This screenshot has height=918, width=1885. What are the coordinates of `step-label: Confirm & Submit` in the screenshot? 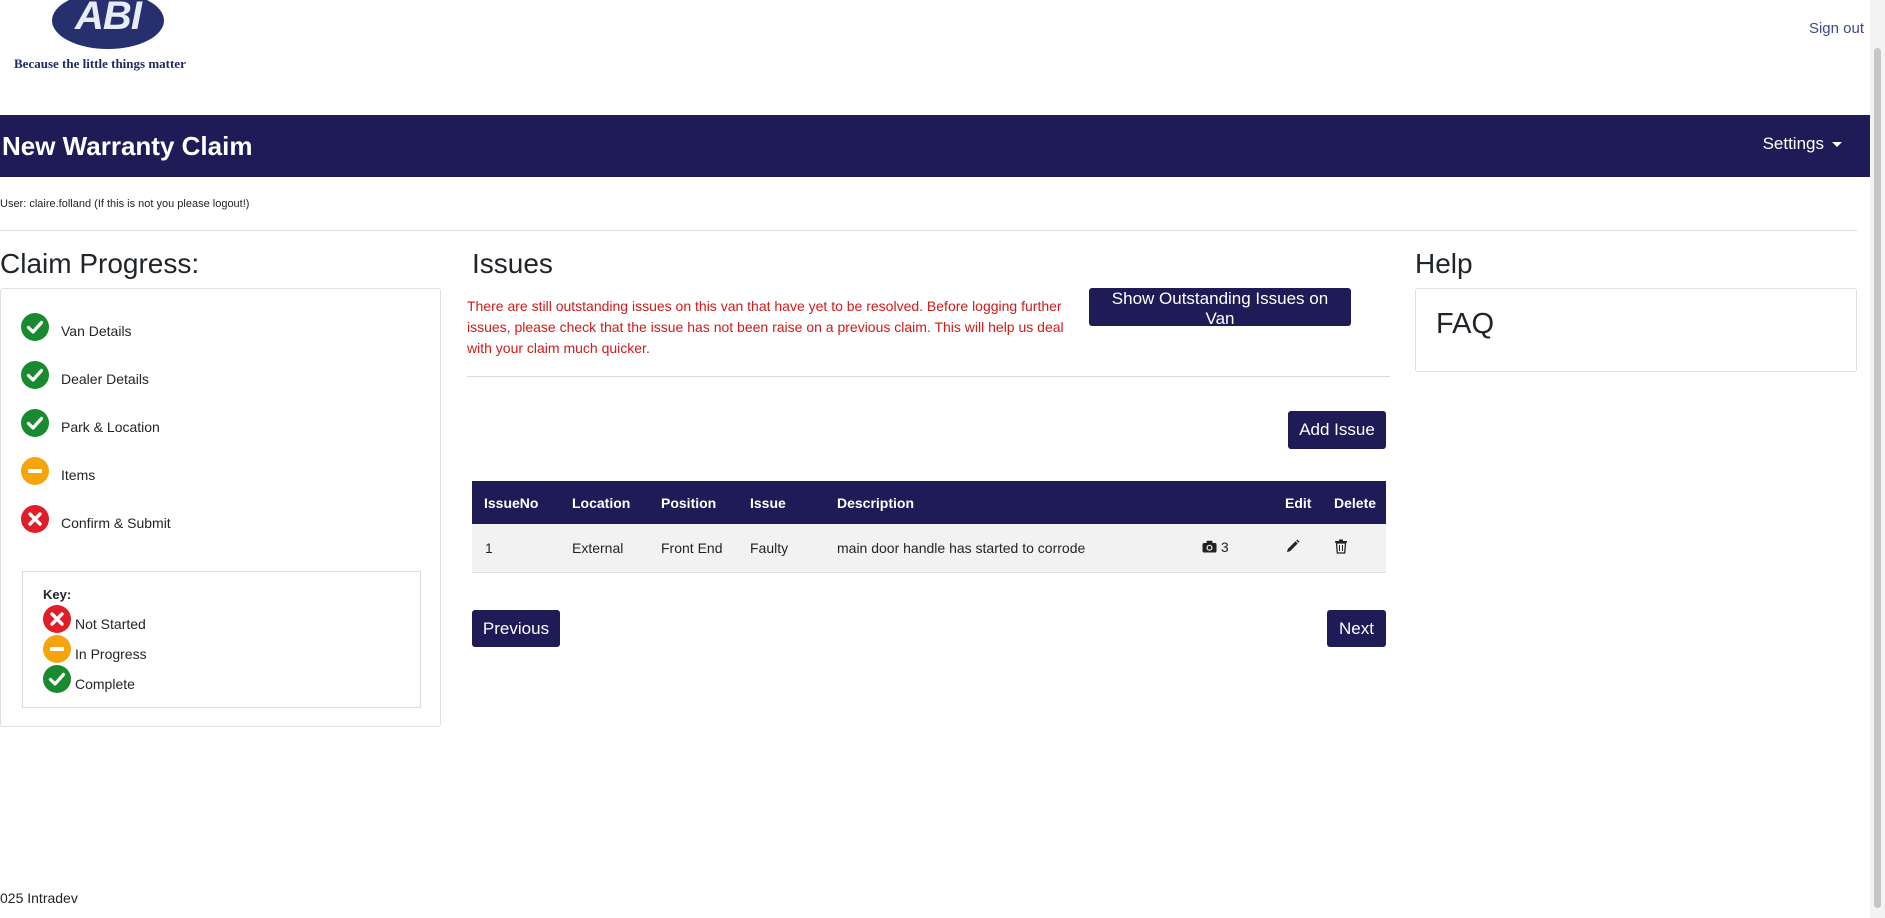 It's located at (116, 523).